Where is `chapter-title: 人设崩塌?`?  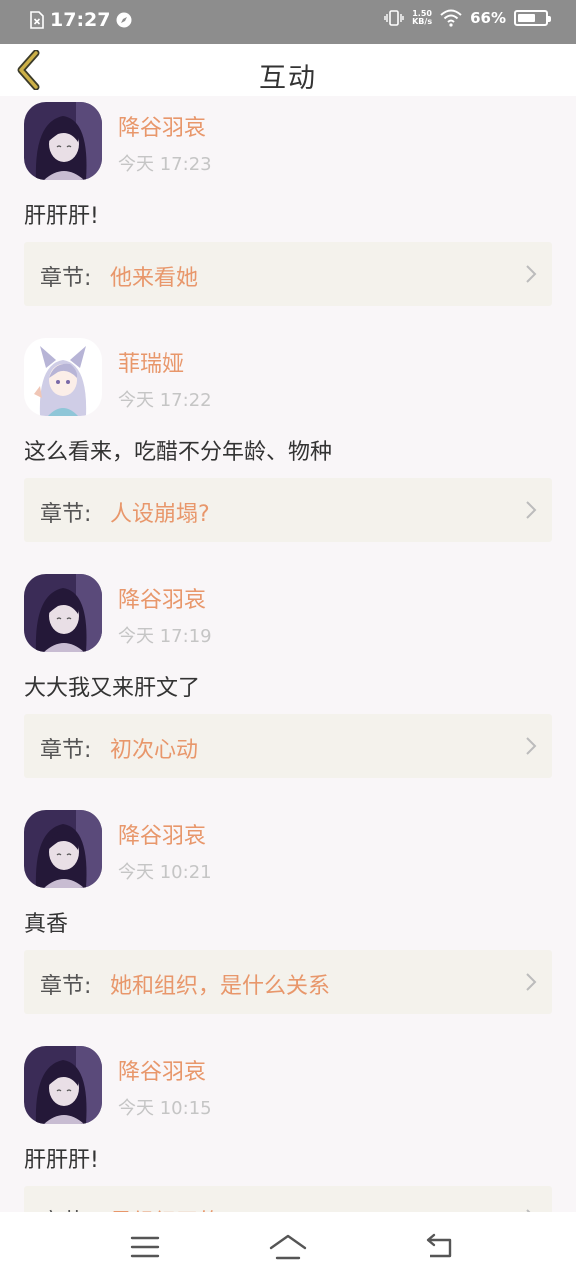 chapter-title: 人设崩塌? is located at coordinates (160, 514).